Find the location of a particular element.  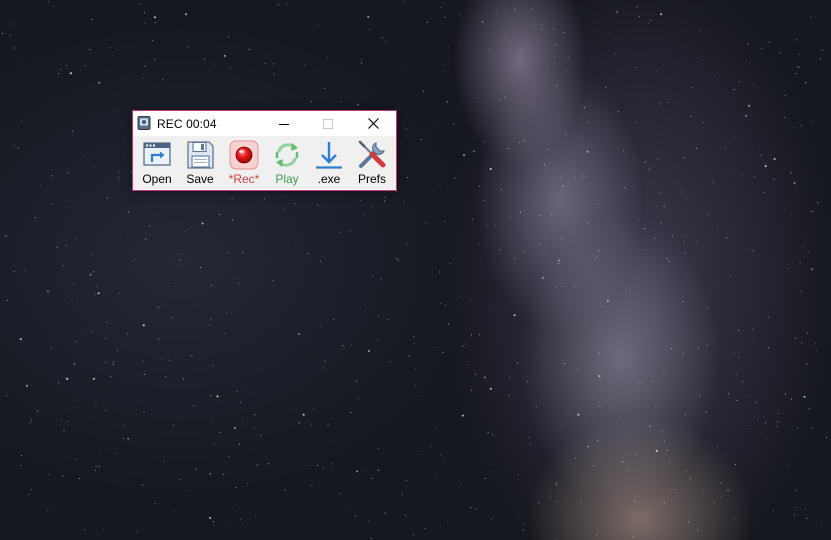

maximize-button is located at coordinates (327, 123).